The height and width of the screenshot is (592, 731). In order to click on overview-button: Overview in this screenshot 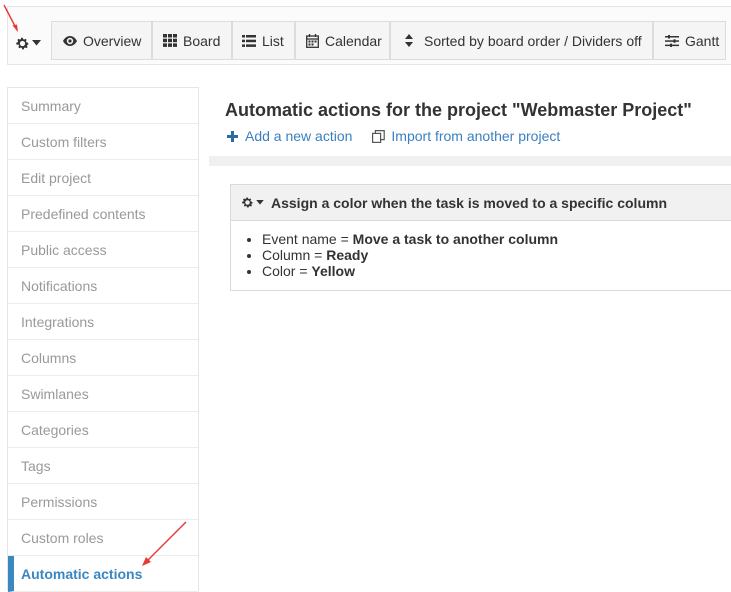, I will do `click(101, 40)`.